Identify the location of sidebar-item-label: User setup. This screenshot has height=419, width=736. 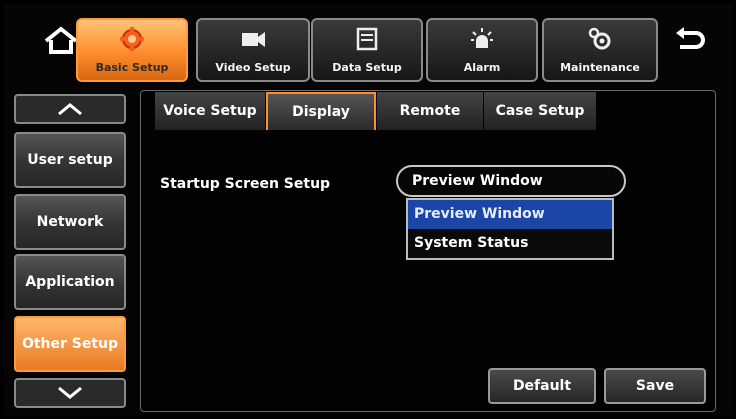
(70, 160).